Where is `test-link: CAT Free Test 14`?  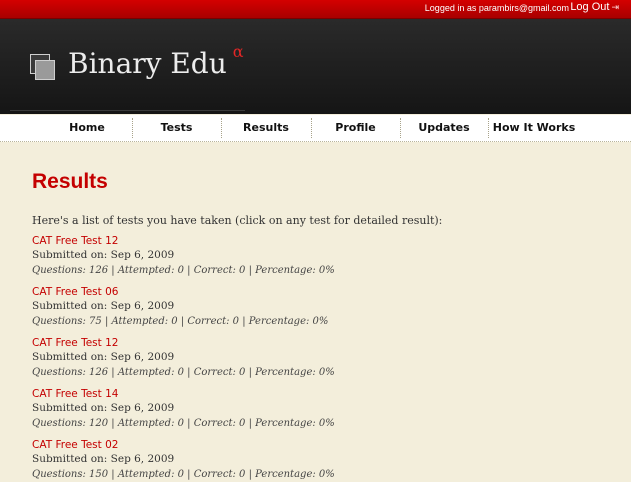 test-link: CAT Free Test 14 is located at coordinates (322, 394).